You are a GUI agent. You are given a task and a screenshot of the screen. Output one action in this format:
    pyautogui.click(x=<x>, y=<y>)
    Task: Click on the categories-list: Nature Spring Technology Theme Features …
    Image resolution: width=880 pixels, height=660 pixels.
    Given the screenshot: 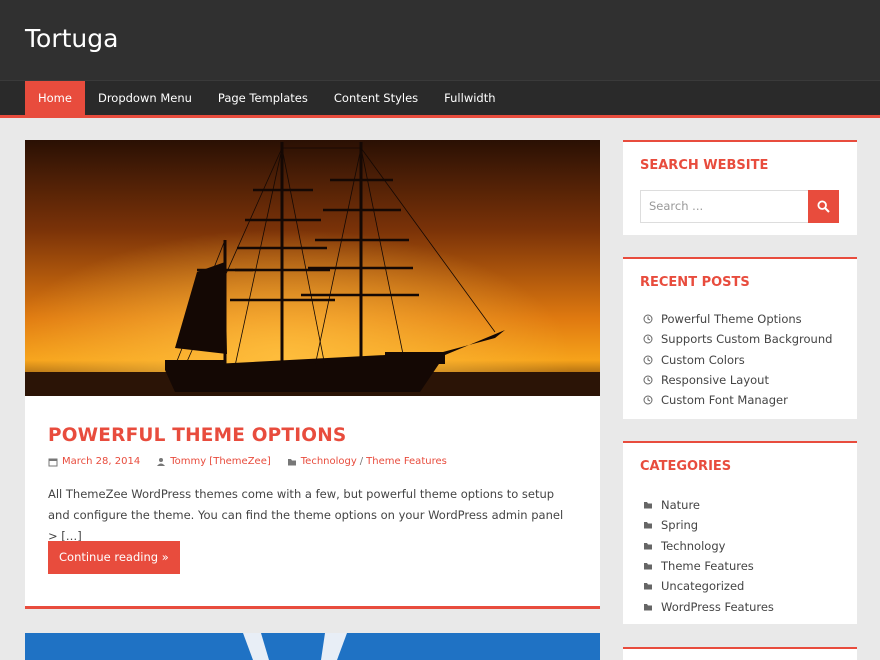 What is the action you would take?
    pyautogui.click(x=708, y=556)
    